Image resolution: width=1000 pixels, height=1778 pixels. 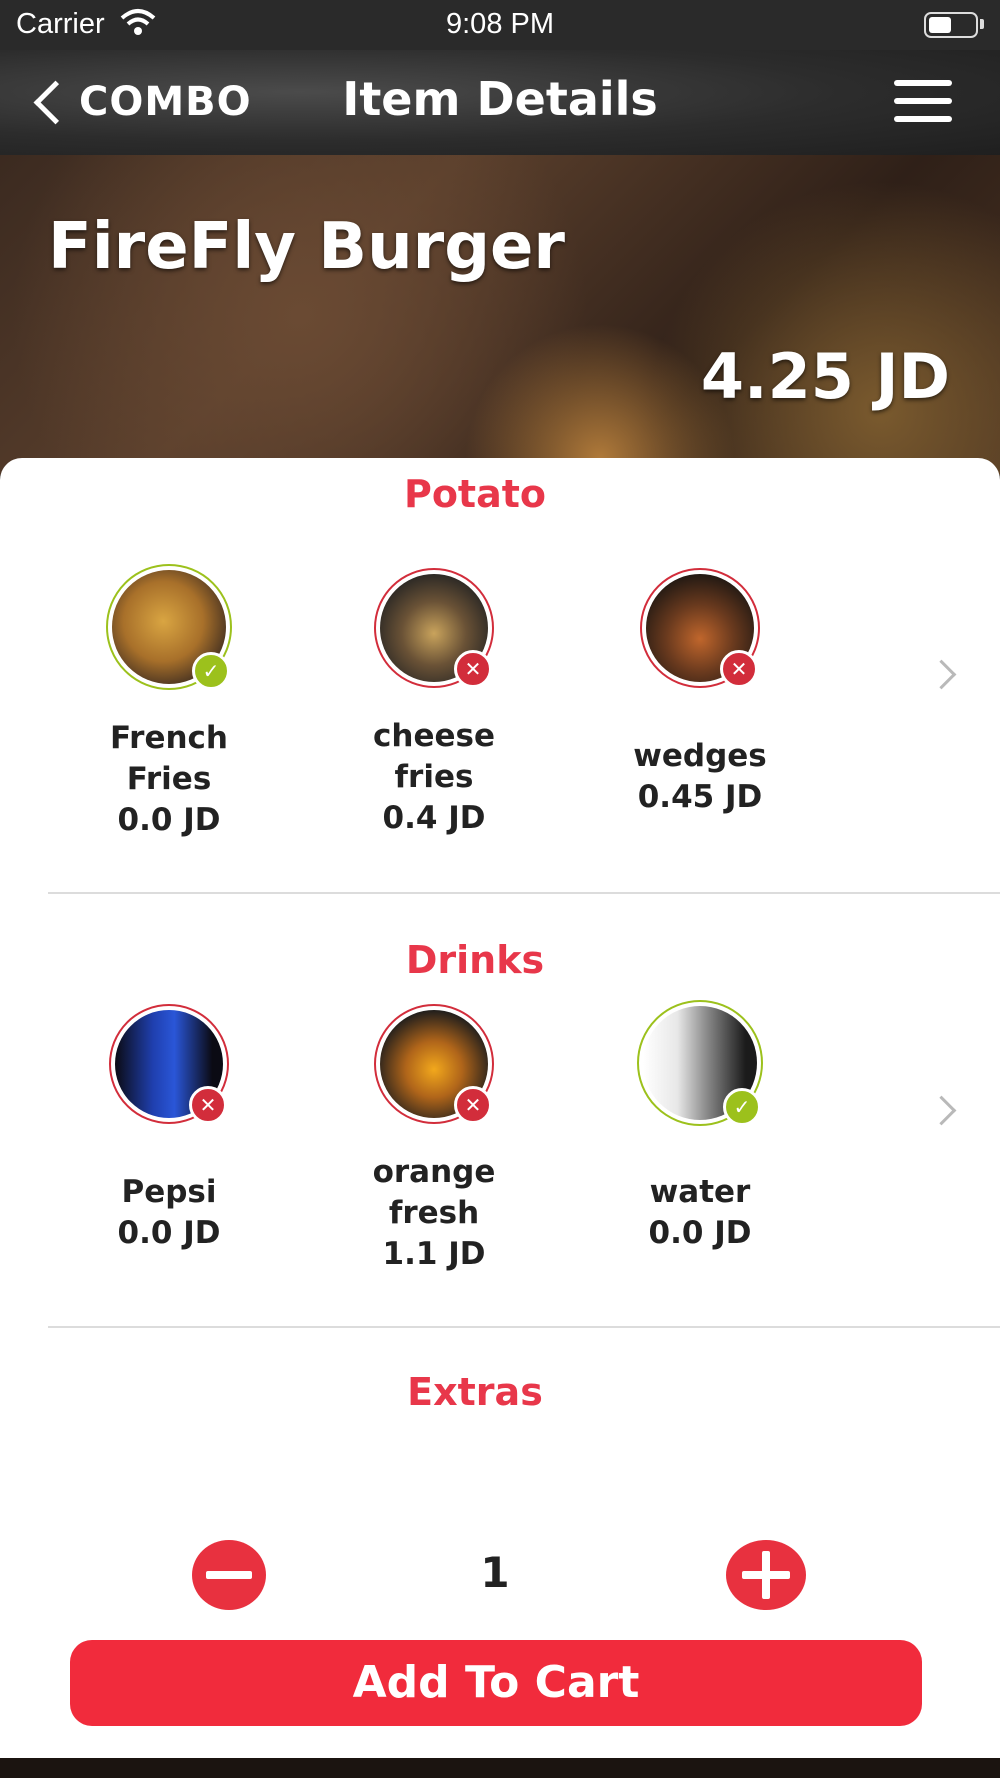 I want to click on item-price: 4.25 JD, so click(x=825, y=376).